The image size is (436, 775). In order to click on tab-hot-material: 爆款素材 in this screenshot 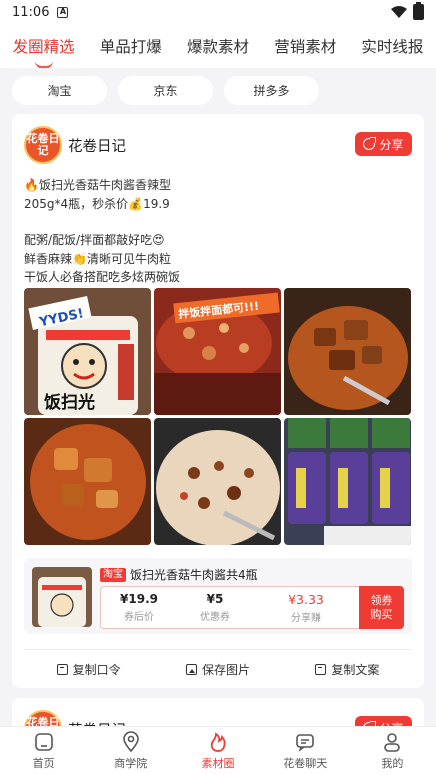, I will do `click(217, 46)`.